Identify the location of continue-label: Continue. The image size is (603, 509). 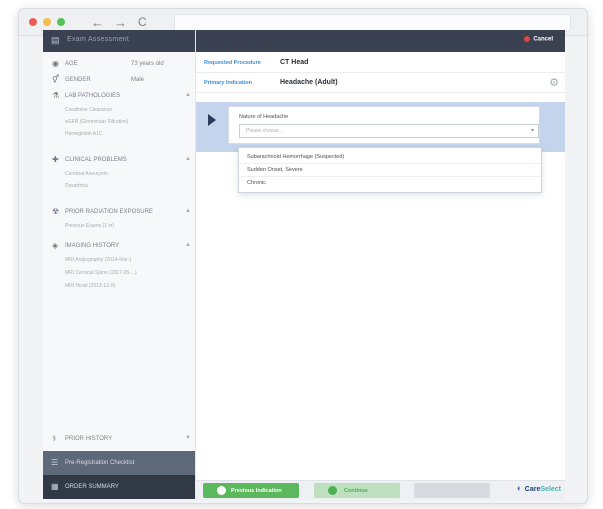
(356, 491).